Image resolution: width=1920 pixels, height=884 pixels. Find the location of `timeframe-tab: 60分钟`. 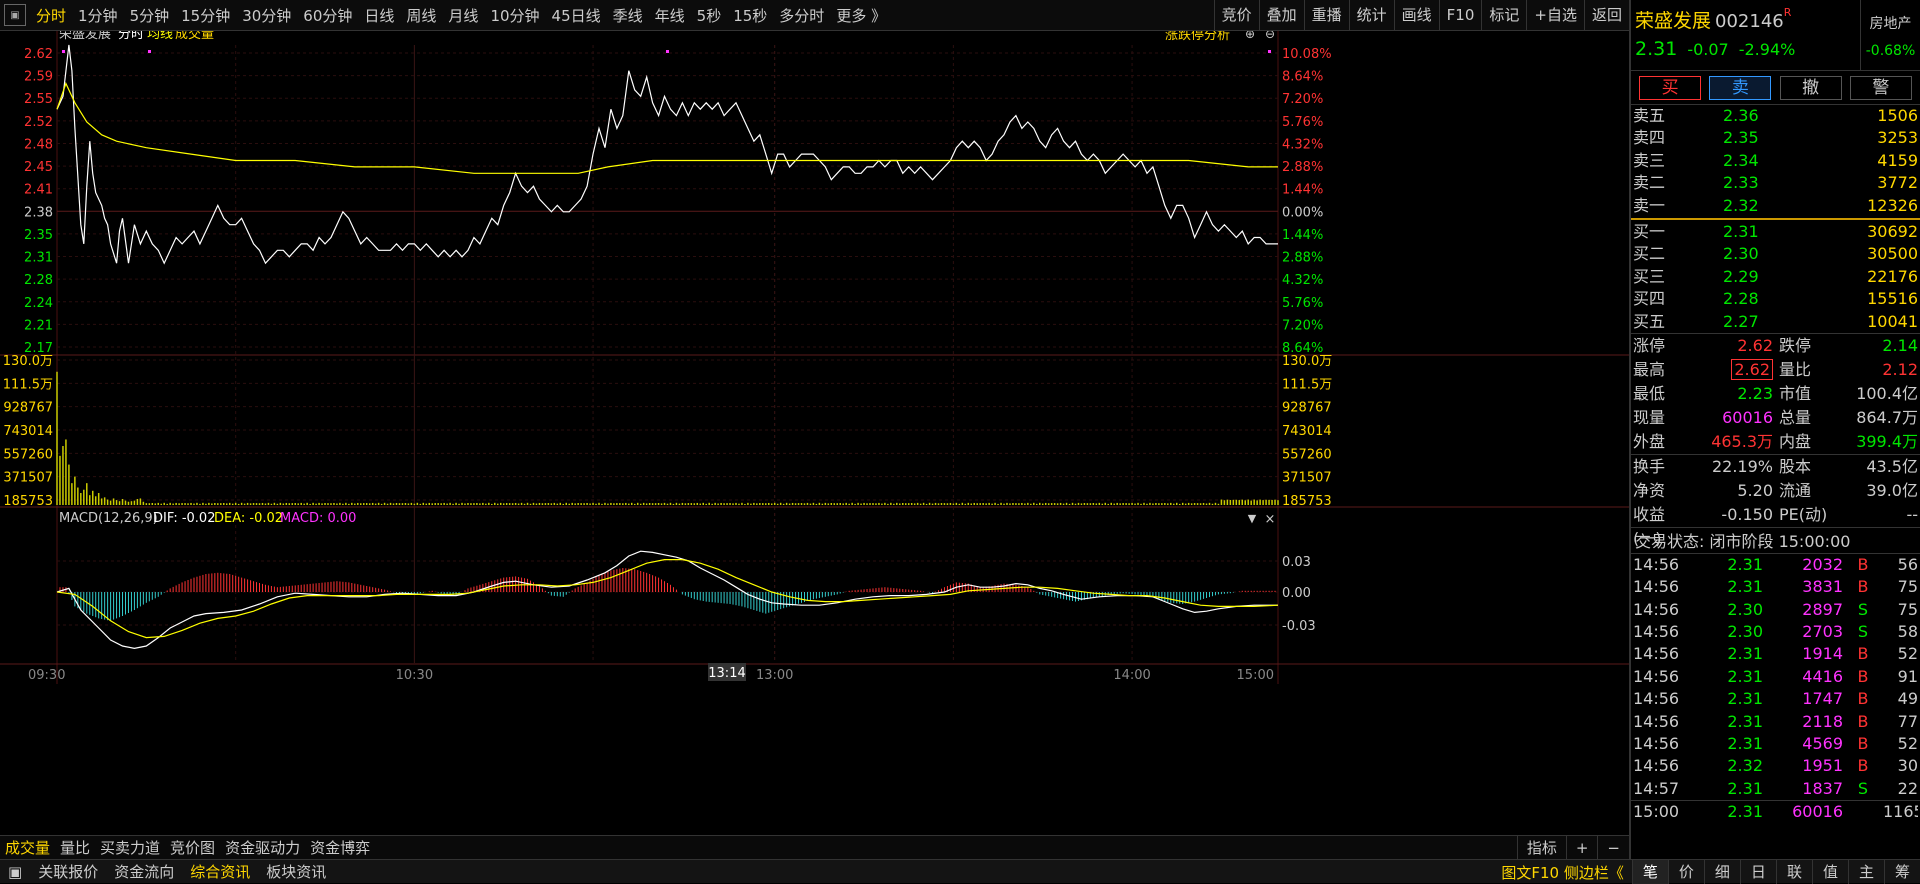

timeframe-tab: 60分钟 is located at coordinates (327, 15).